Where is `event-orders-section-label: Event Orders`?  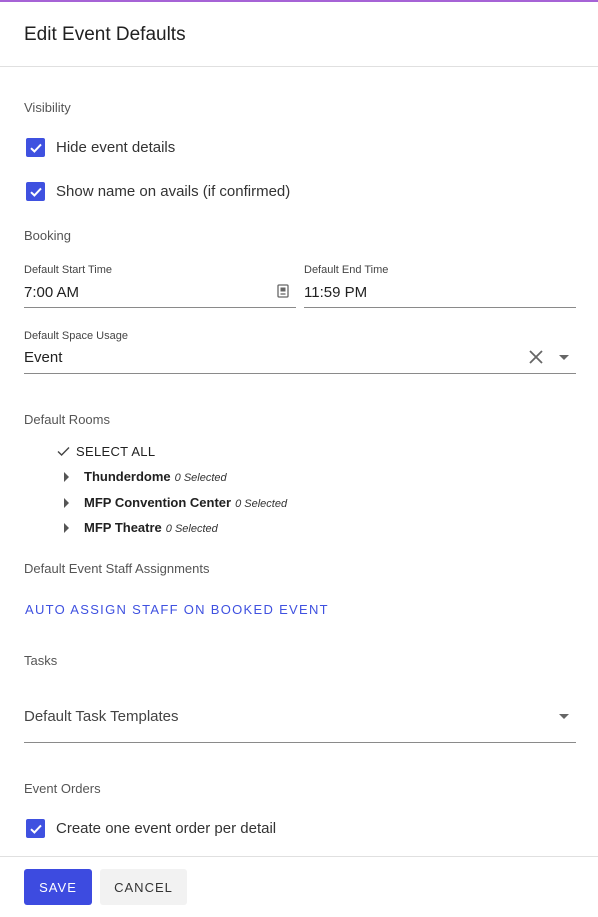
event-orders-section-label: Event Orders is located at coordinates (62, 788).